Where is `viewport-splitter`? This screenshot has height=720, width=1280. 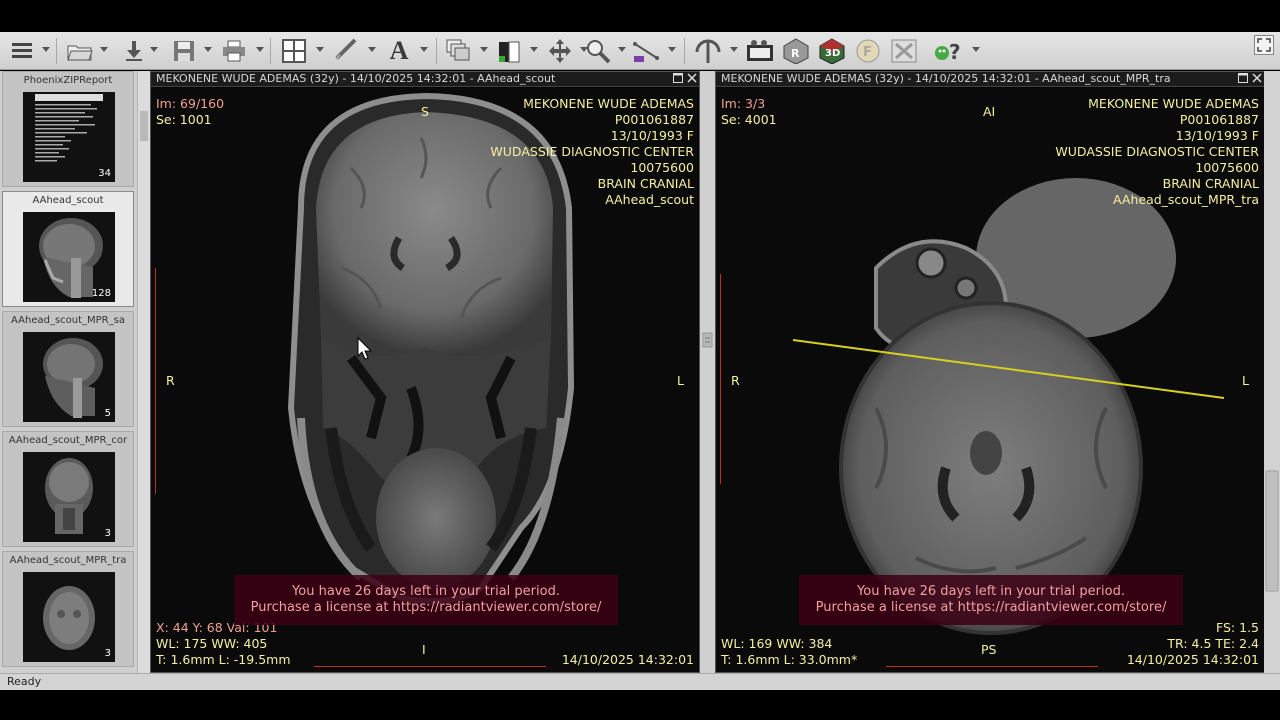 viewport-splitter is located at coordinates (707, 372).